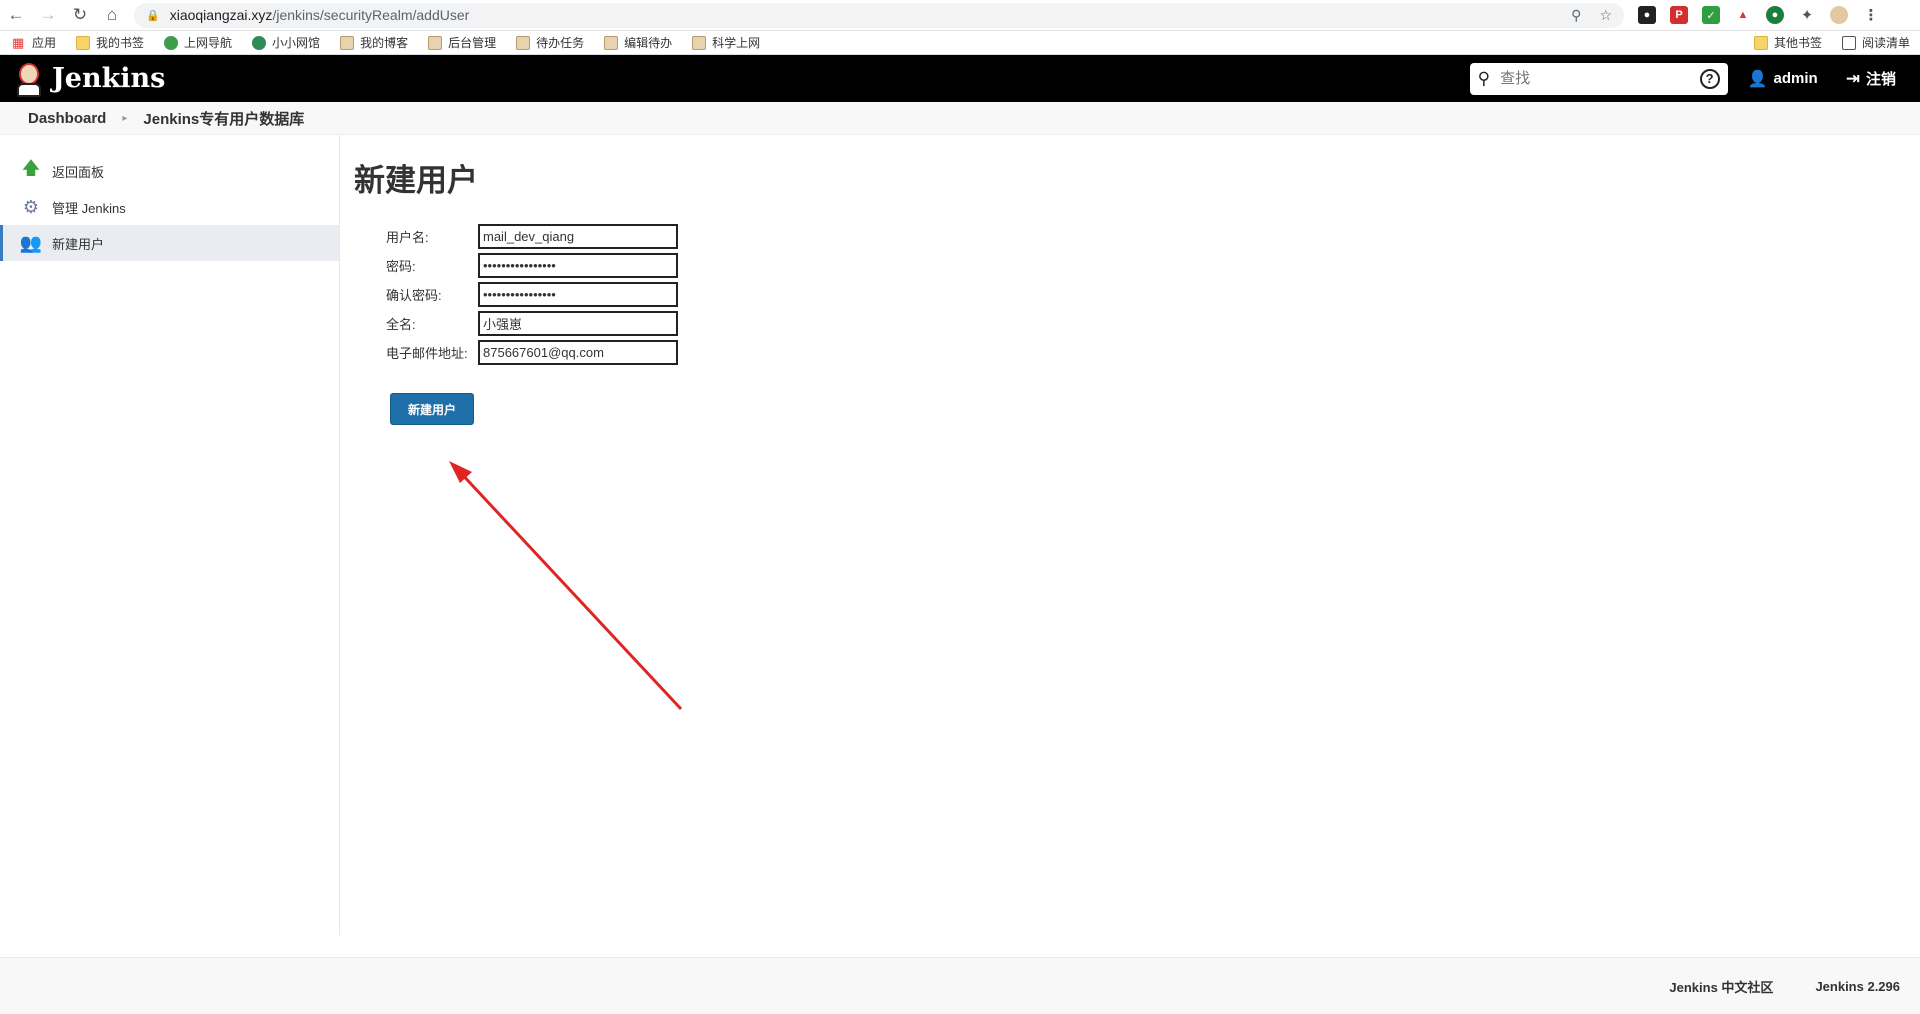  What do you see at coordinates (169, 243) in the screenshot?
I see `sidebar-item-new-user: 👥 新建用户` at bounding box center [169, 243].